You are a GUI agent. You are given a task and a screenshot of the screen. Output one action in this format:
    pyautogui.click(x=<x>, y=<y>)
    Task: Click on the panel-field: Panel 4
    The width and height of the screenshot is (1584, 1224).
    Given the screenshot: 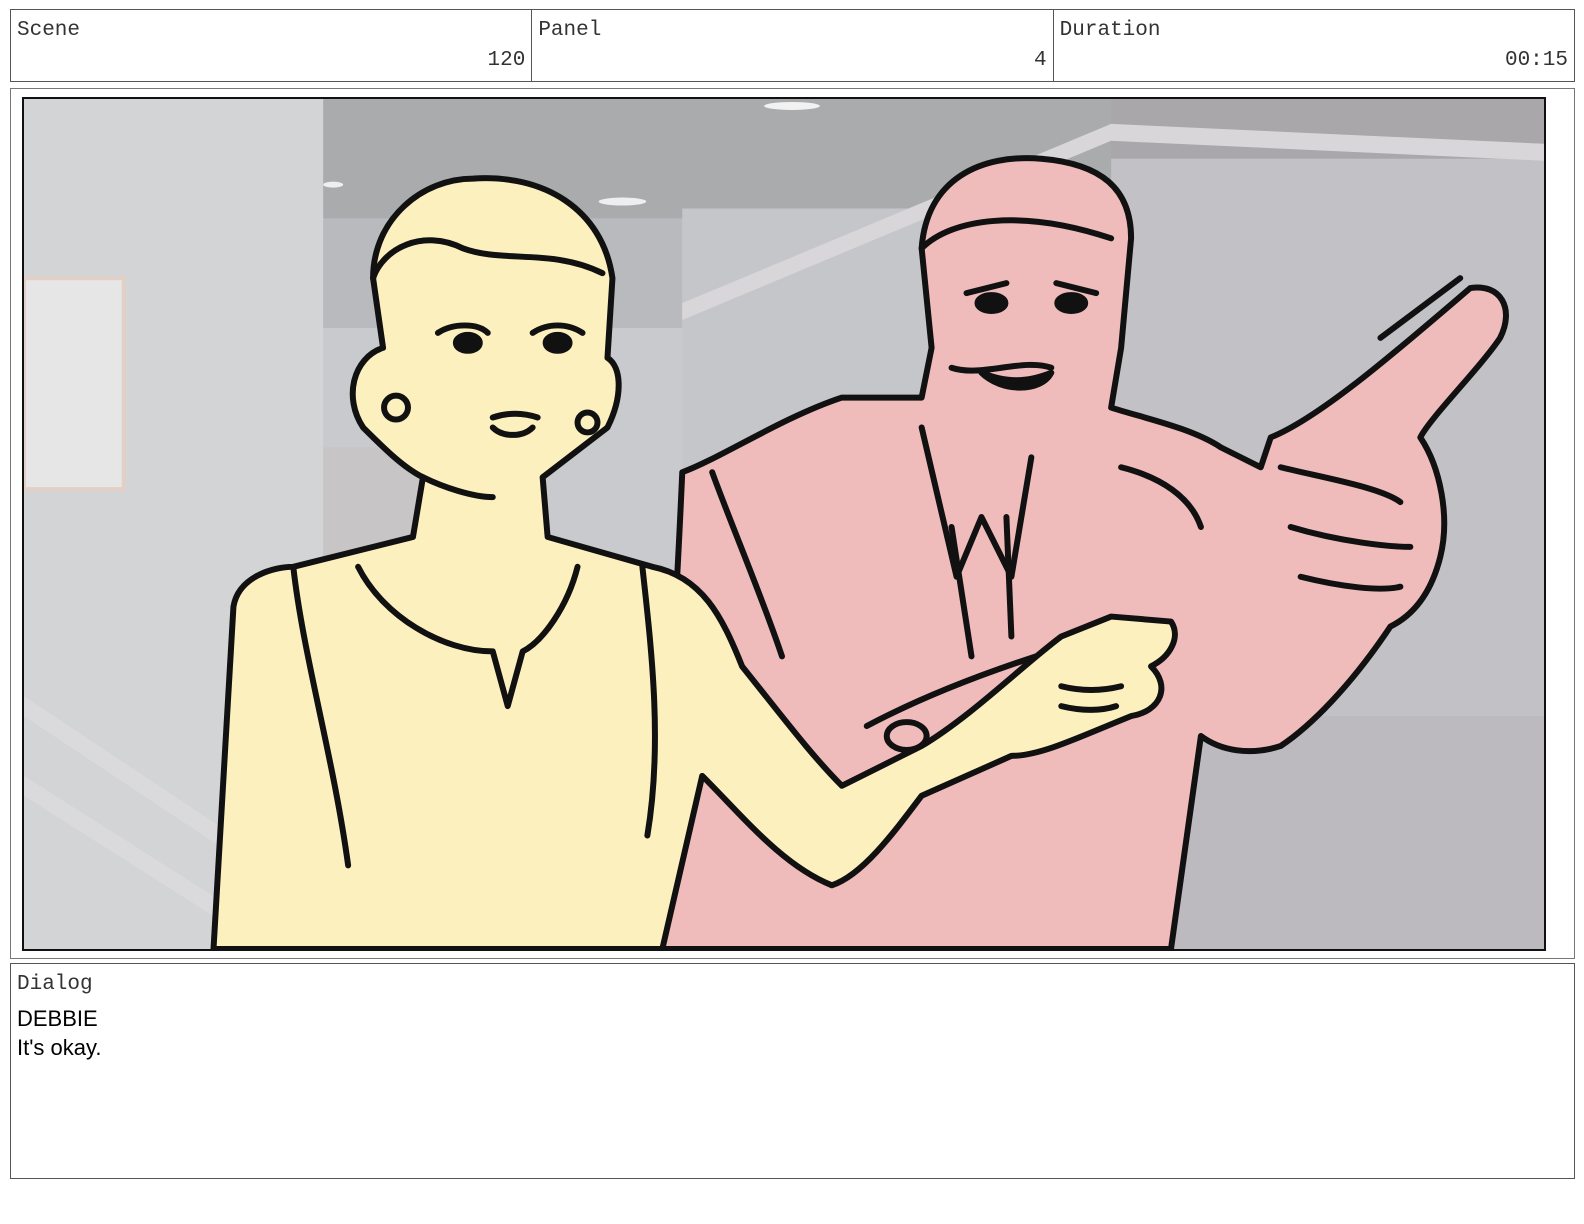 What is the action you would take?
    pyautogui.click(x=793, y=45)
    